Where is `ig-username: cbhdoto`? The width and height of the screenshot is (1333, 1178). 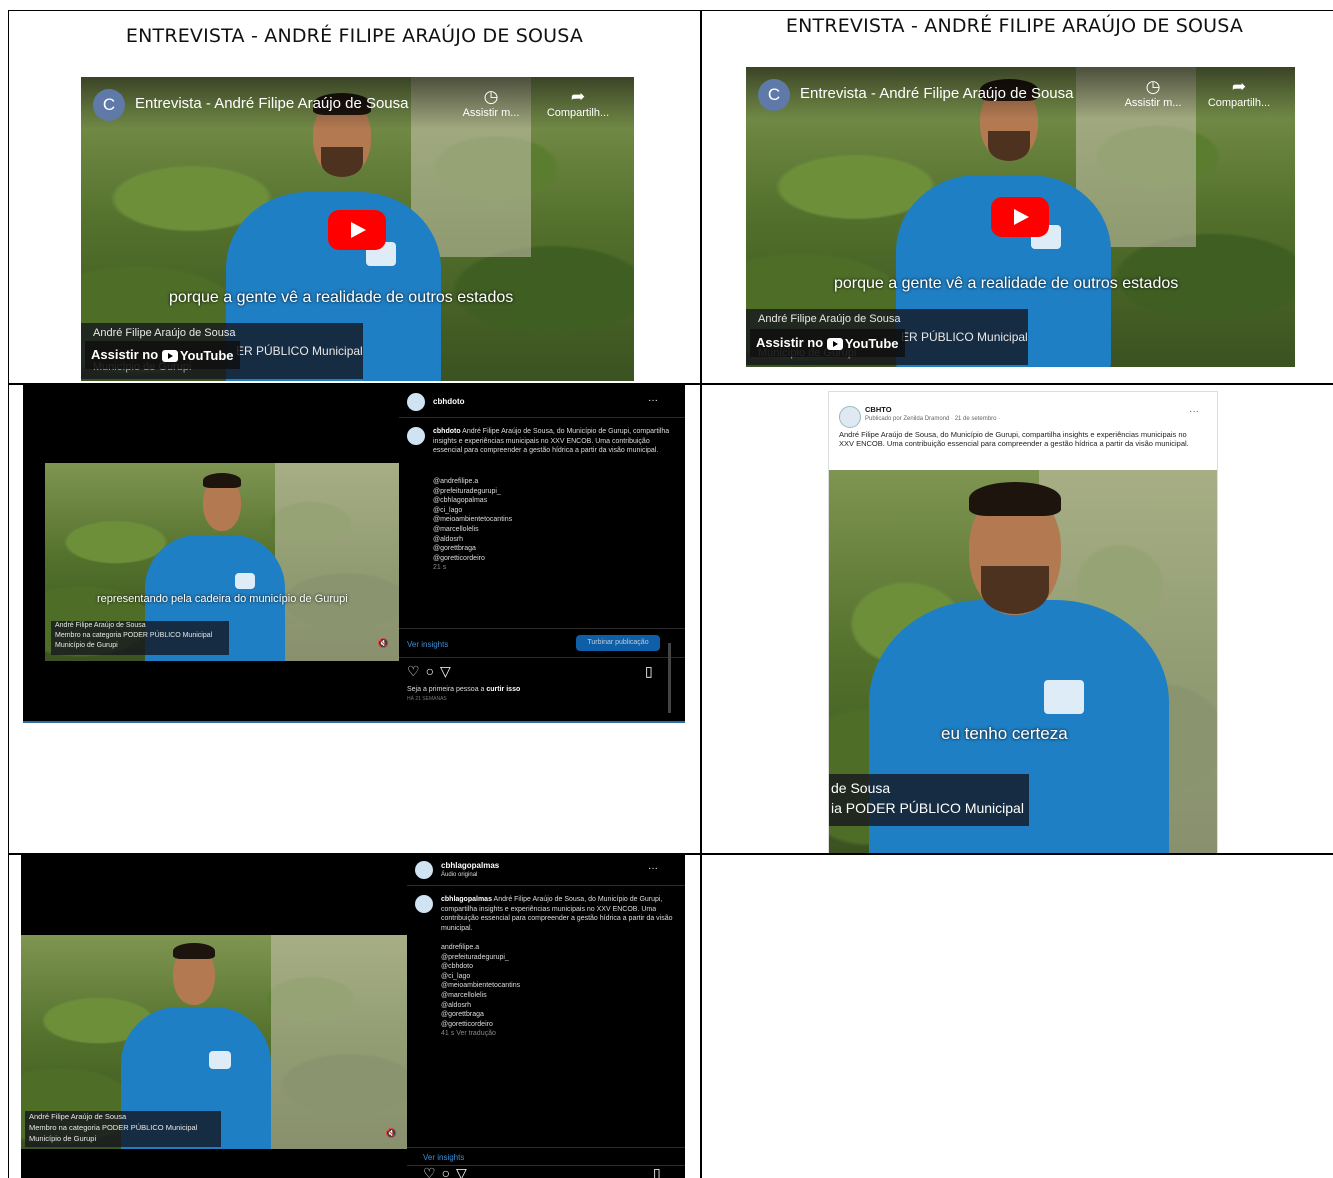 ig-username: cbhdoto is located at coordinates (449, 401).